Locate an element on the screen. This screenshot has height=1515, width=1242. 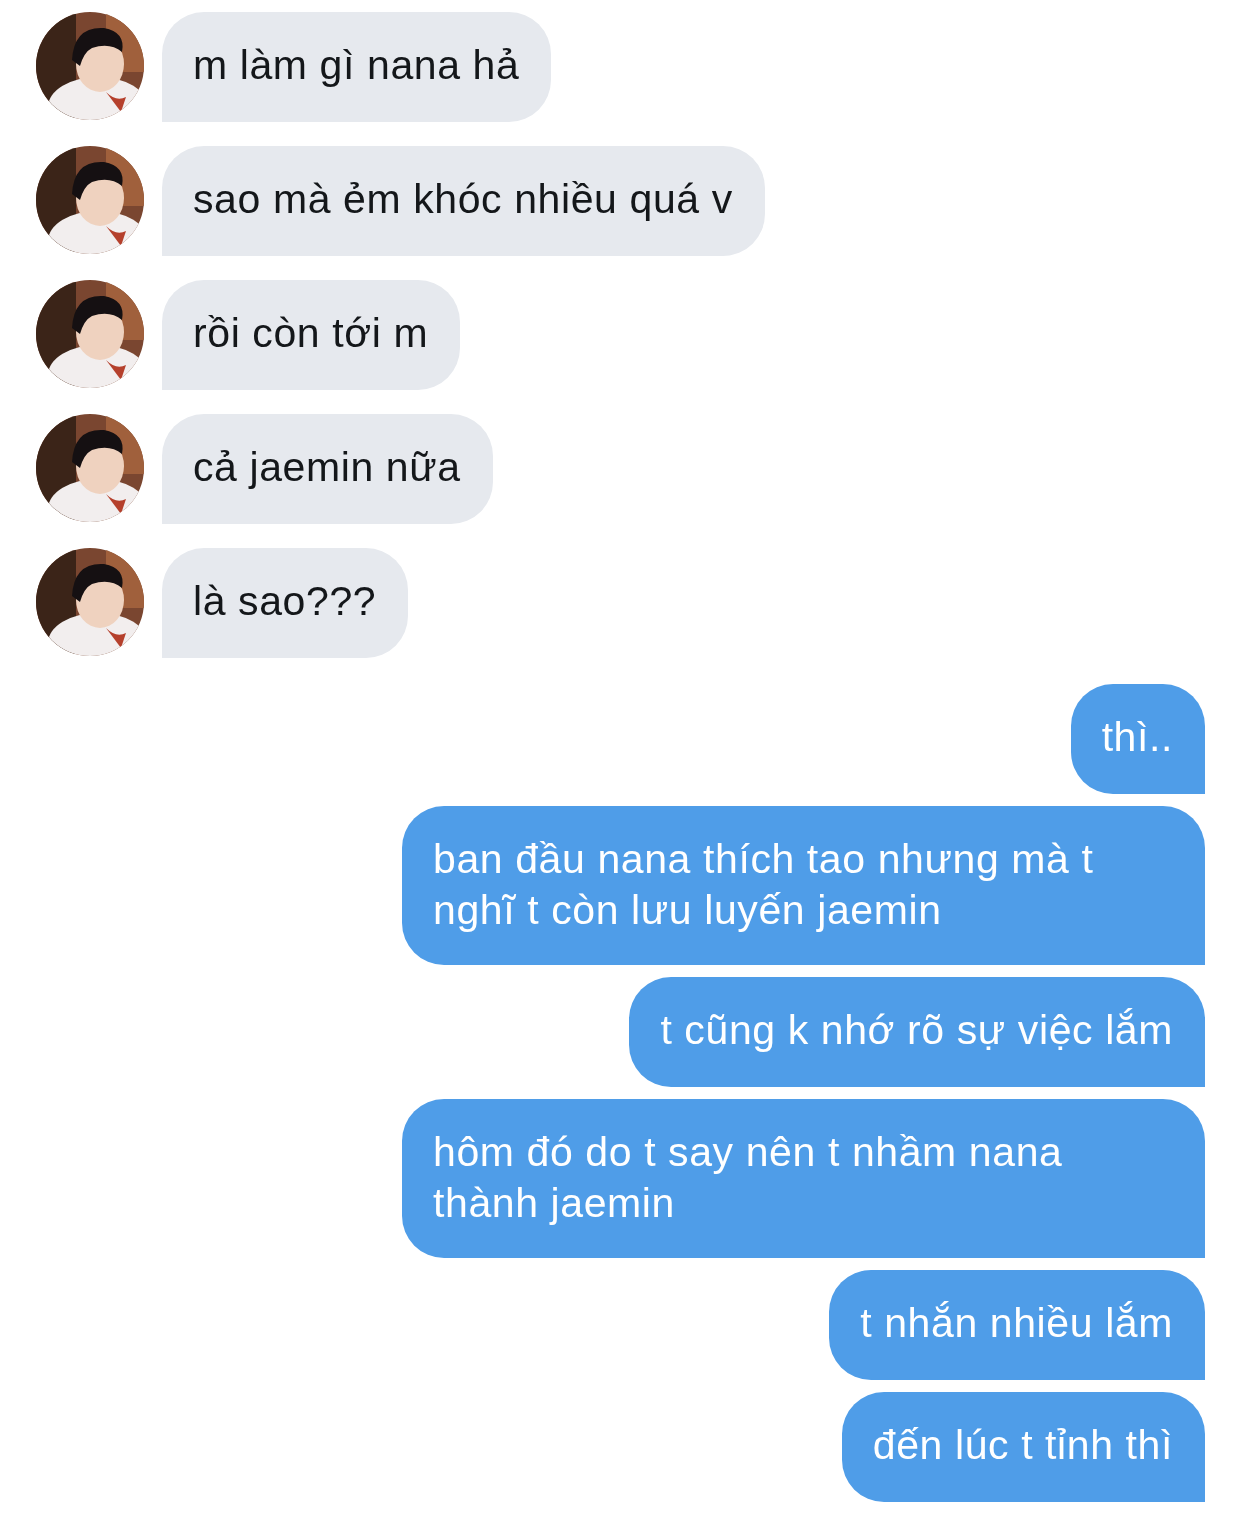
message-bubble: hôm đó do t say nên t nhầm nana thành jaemin is located at coordinates (803, 1178).